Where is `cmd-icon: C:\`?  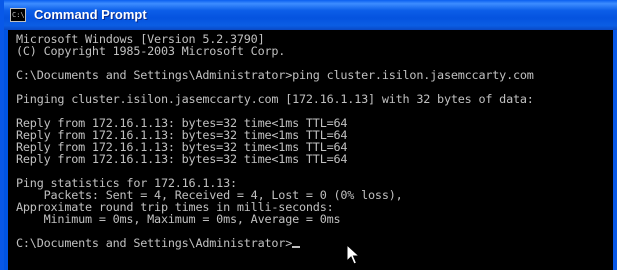
cmd-icon: C:\ is located at coordinates (18, 15).